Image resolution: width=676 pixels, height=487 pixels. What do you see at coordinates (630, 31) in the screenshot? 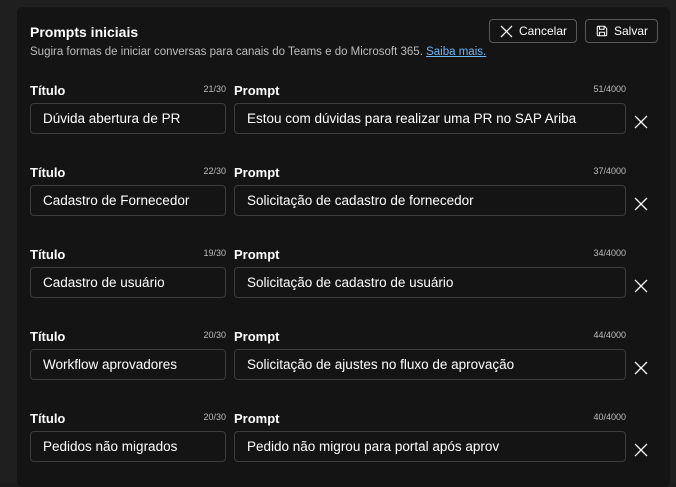
I see `save-button-label: Salvar` at bounding box center [630, 31].